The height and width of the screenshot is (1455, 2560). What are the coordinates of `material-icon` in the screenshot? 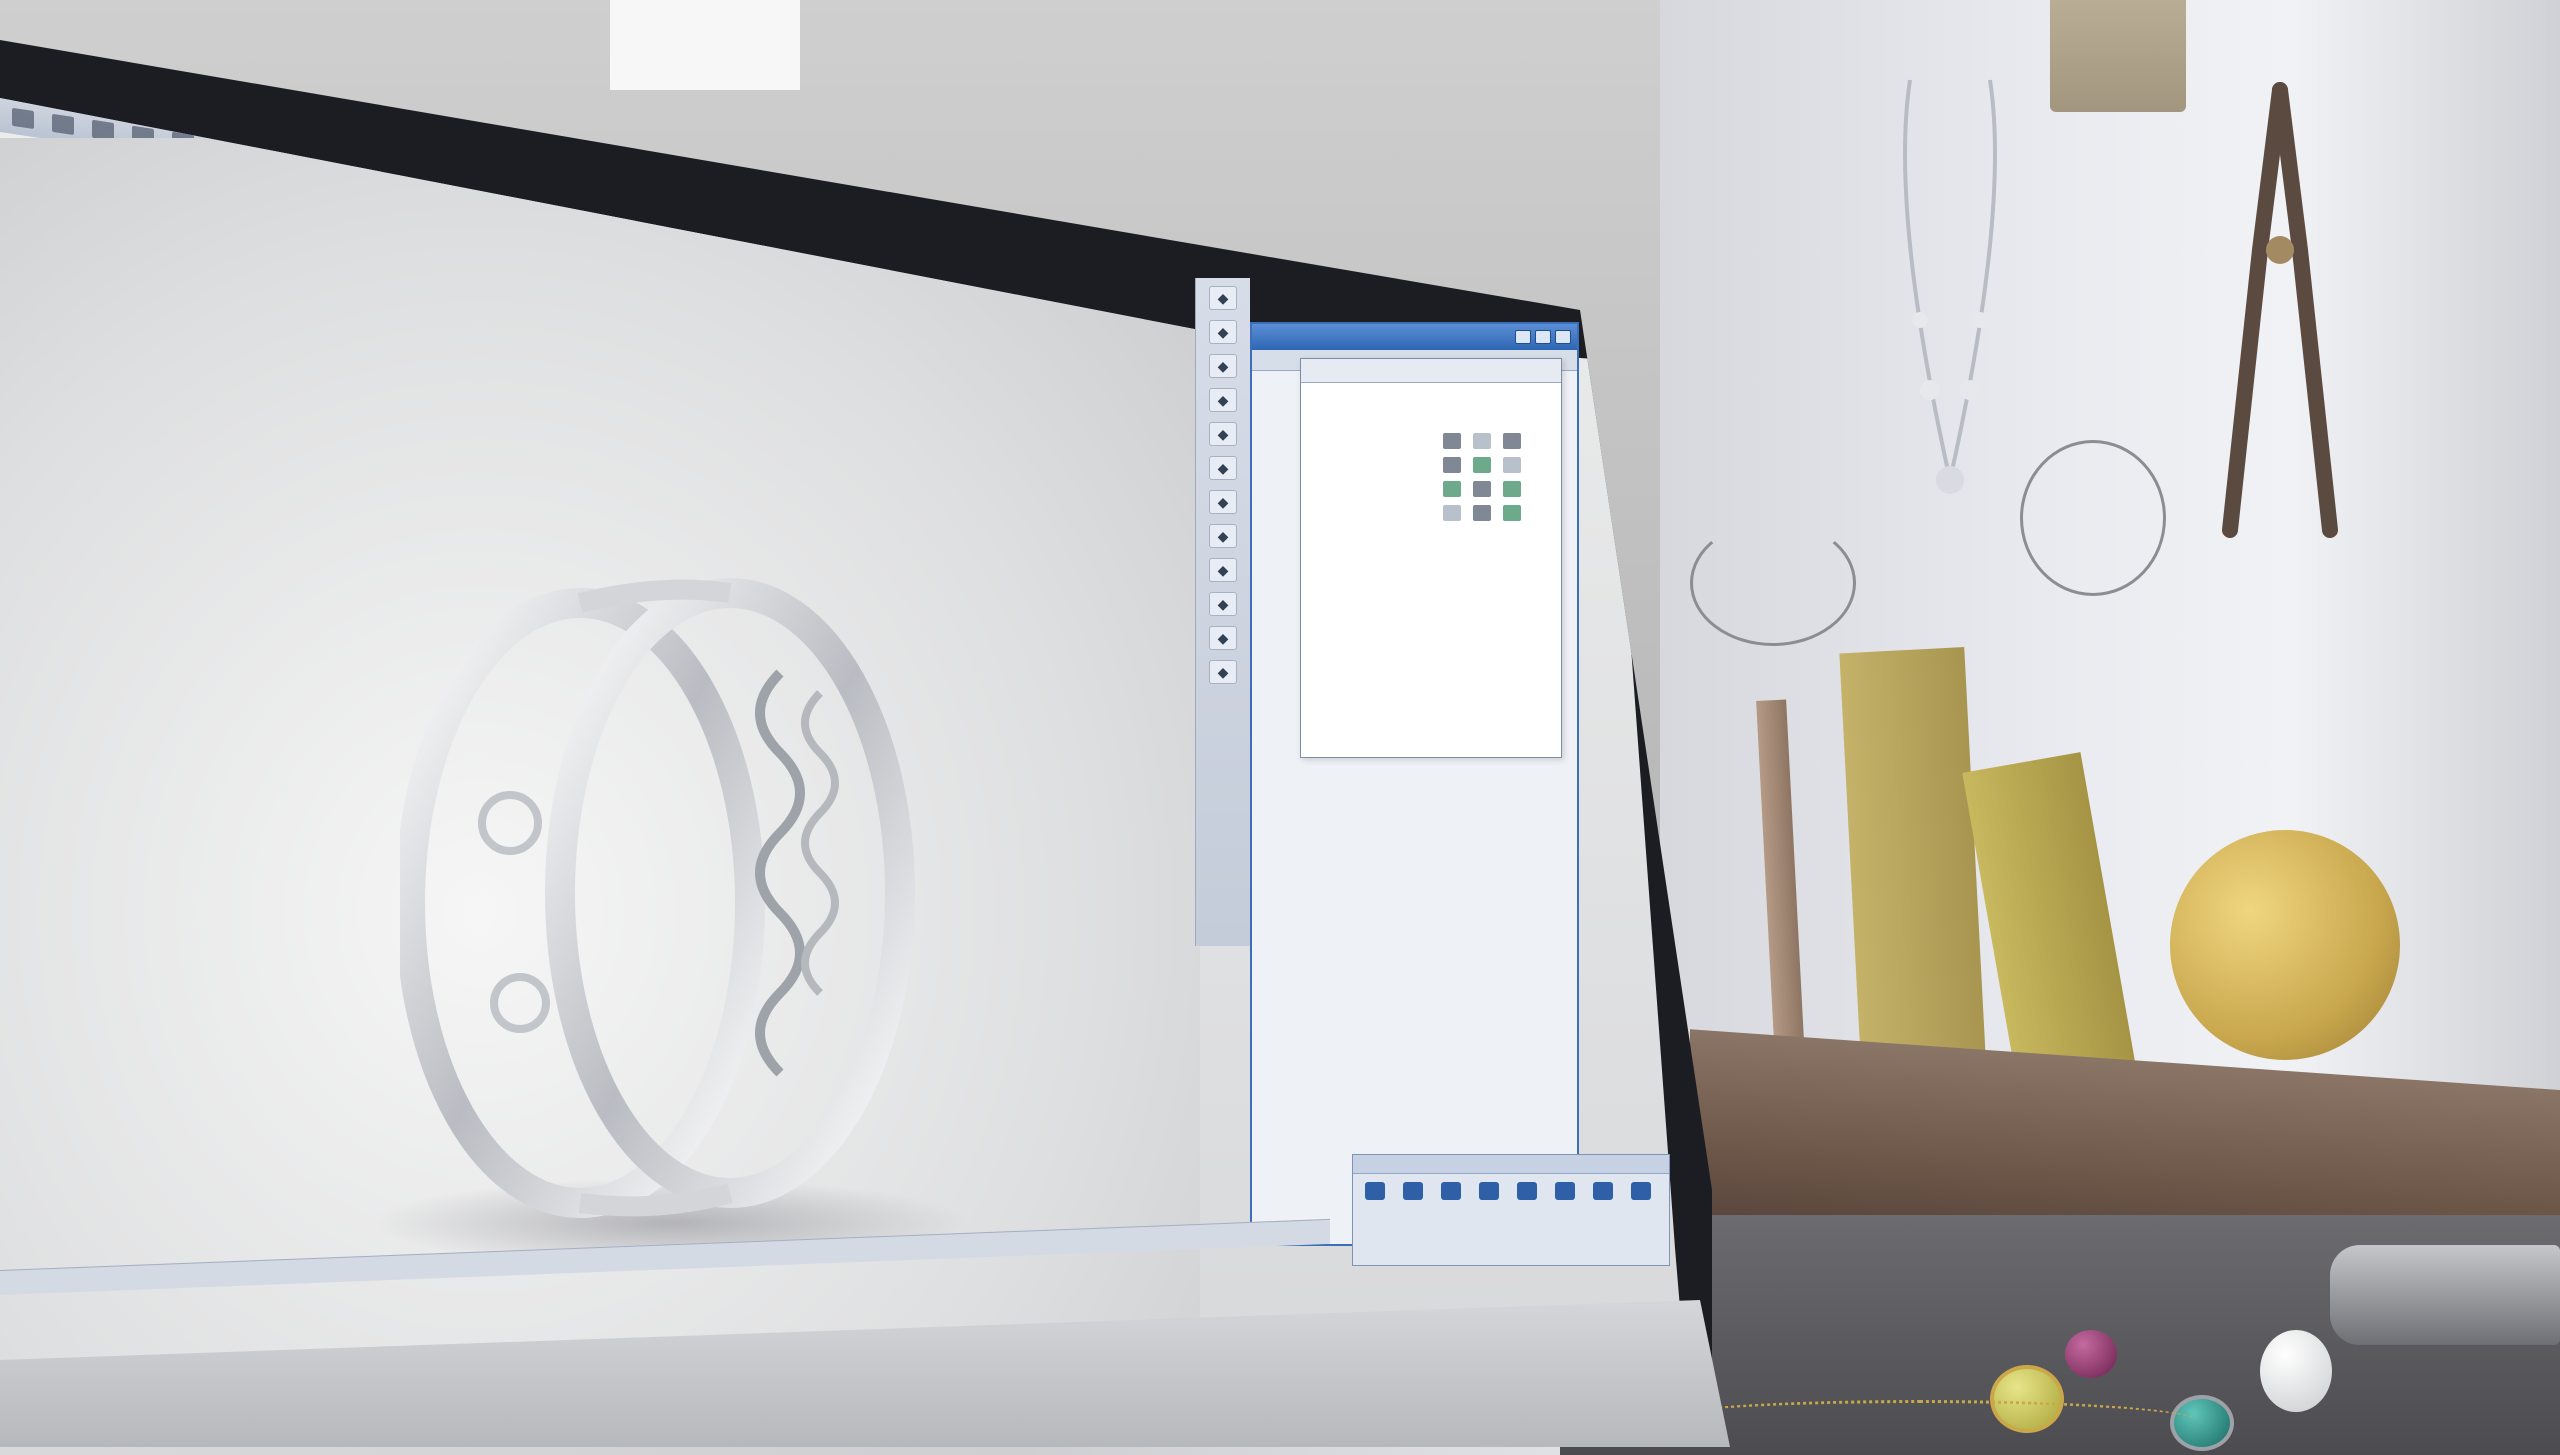 It's located at (1489, 1191).